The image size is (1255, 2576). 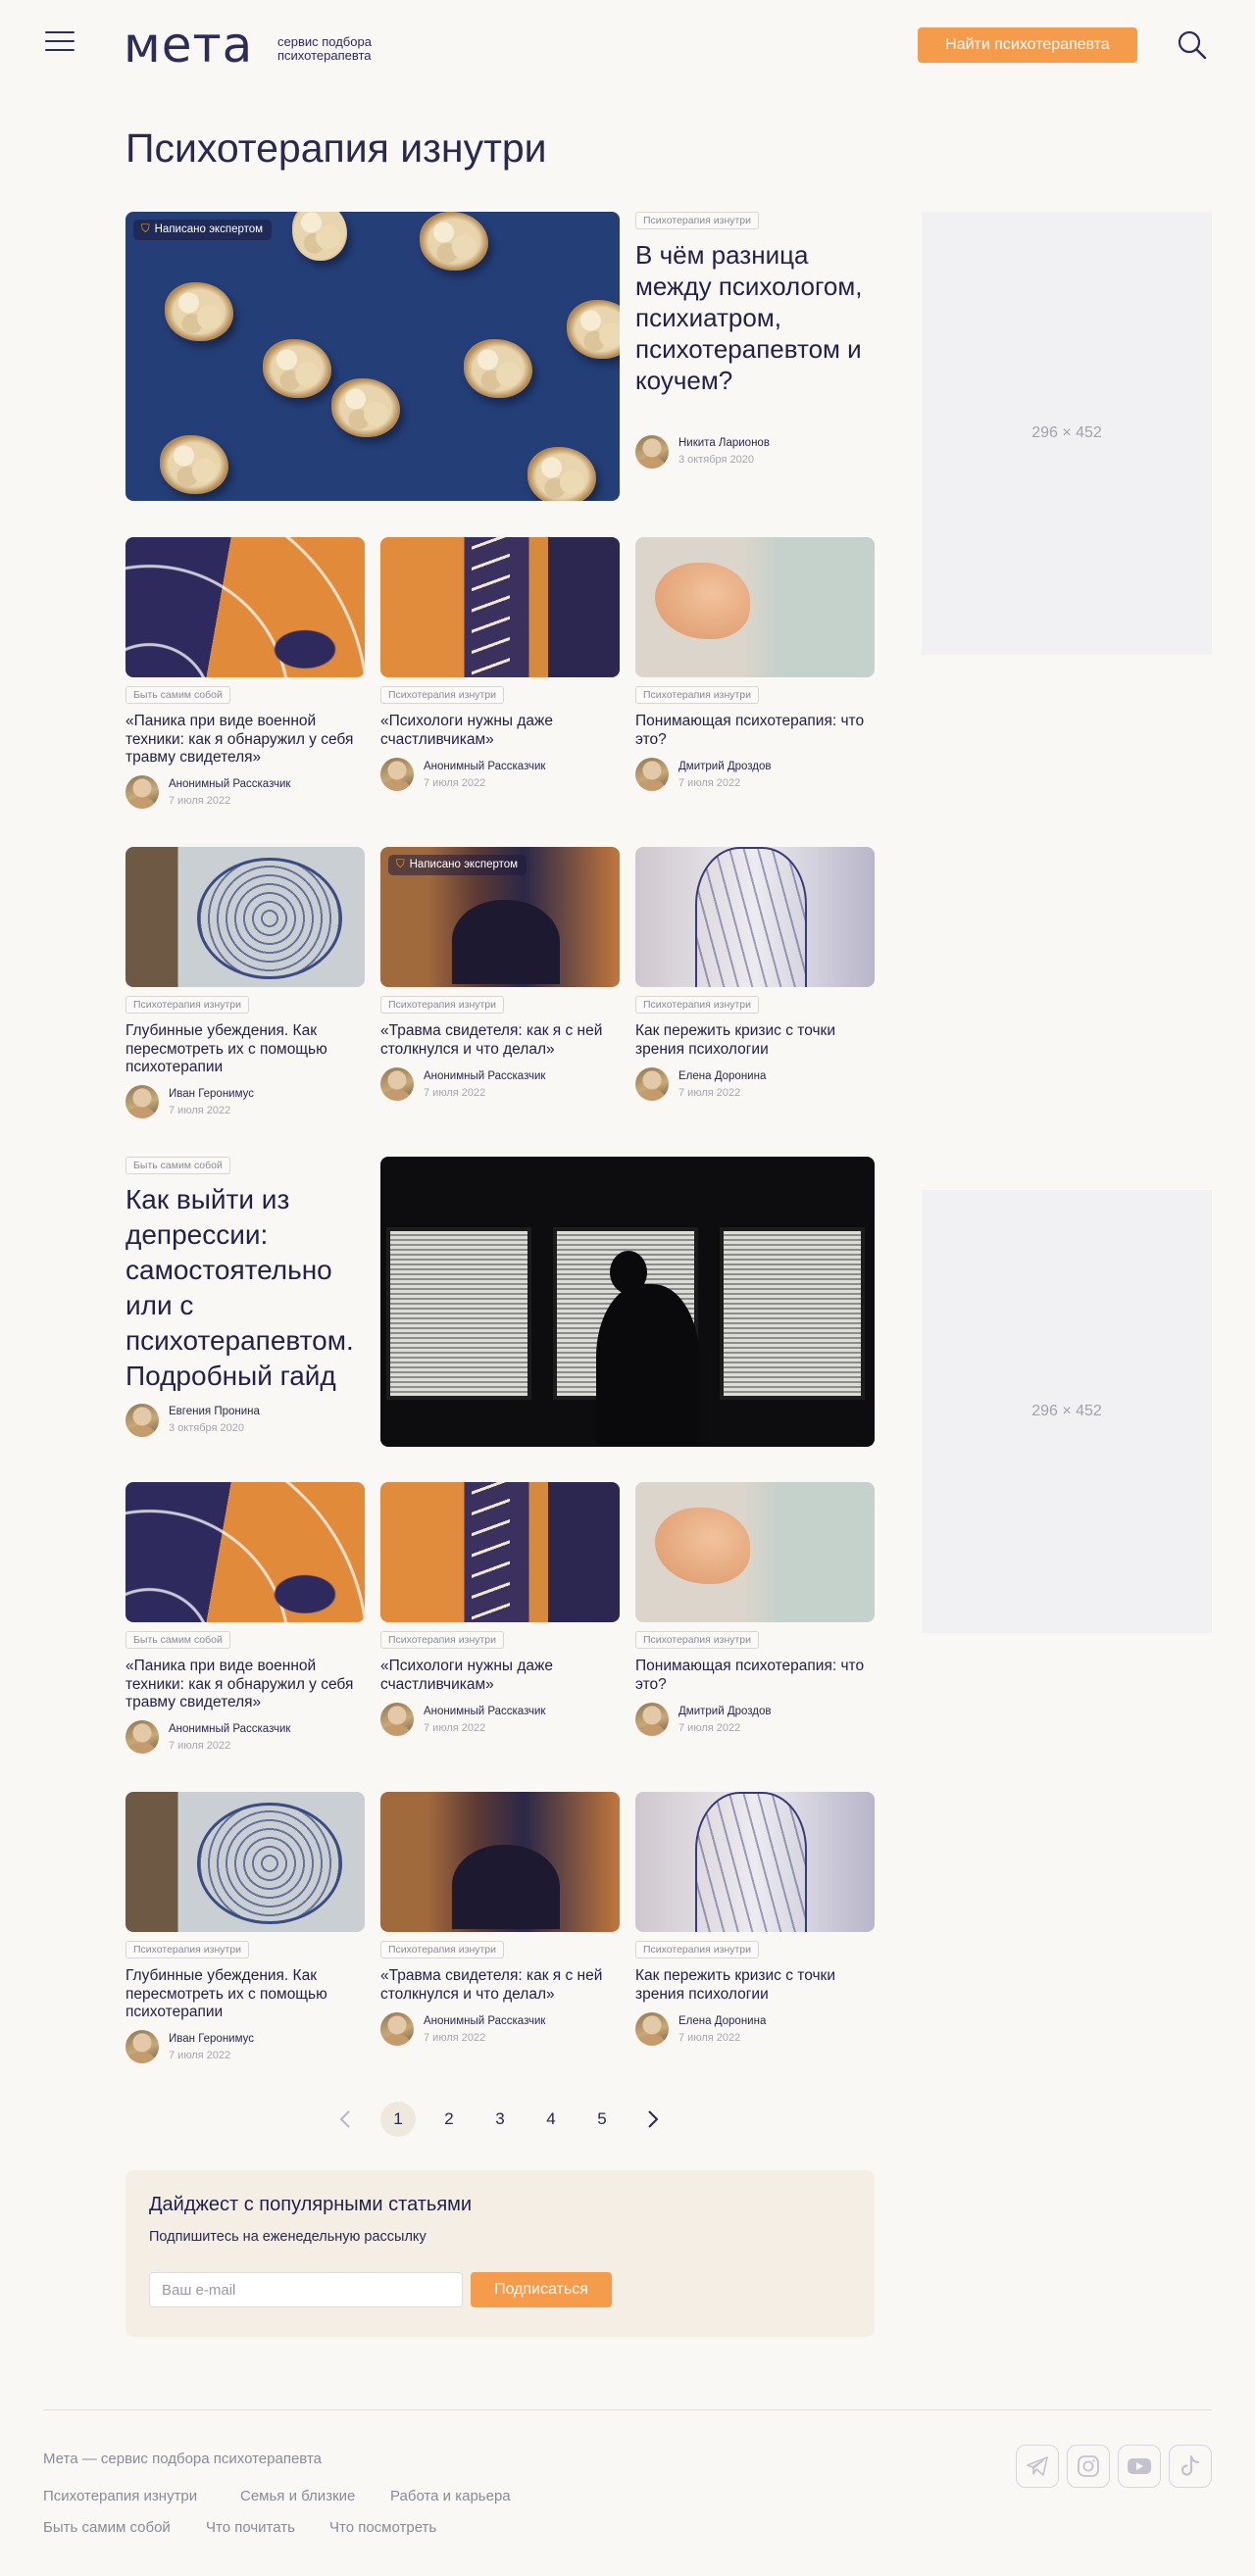 What do you see at coordinates (336, 148) in the screenshot?
I see `page-title: Психотерапия изнутри` at bounding box center [336, 148].